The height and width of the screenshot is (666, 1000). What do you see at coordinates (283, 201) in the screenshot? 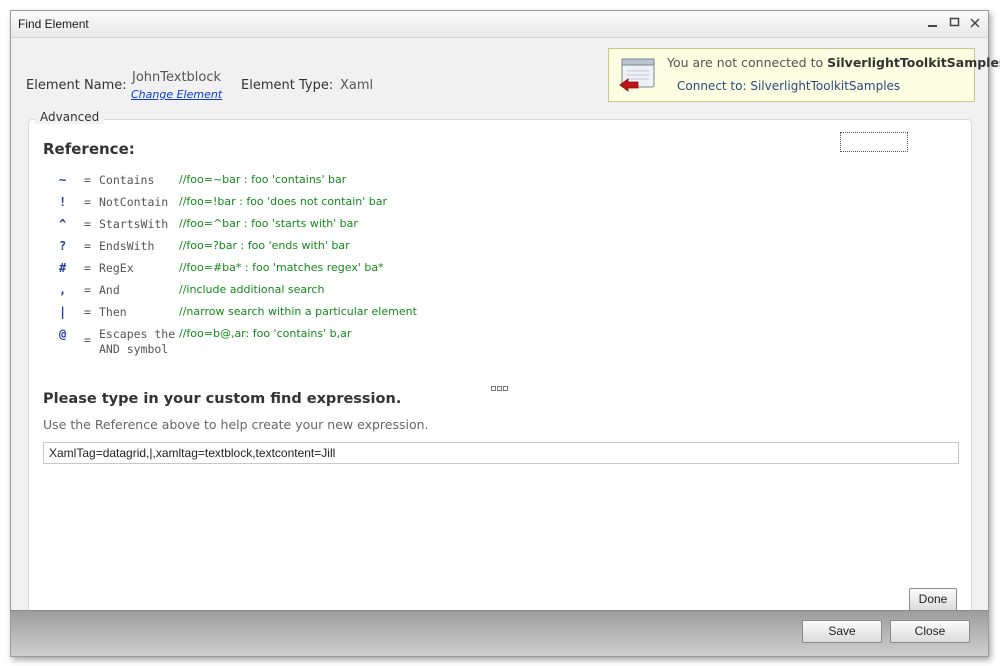
I see `operator-comment: //foo=!bar : foo 'does not contain' bar` at bounding box center [283, 201].